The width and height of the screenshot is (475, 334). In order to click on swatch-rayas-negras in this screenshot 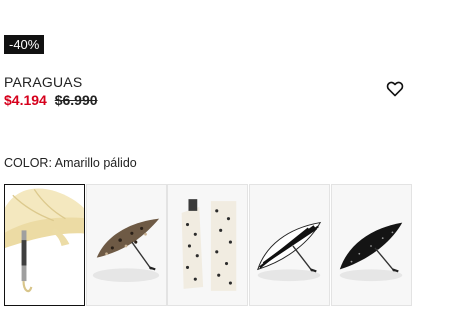, I will do `click(289, 245)`.